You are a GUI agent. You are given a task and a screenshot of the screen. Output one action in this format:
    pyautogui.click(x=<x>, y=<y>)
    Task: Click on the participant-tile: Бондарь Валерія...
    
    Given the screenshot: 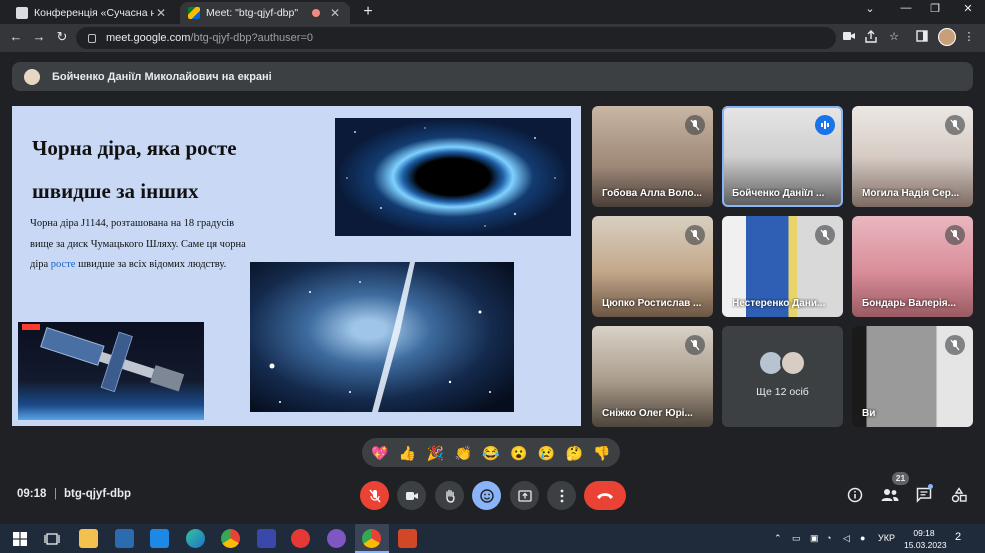 What is the action you would take?
    pyautogui.click(x=912, y=266)
    